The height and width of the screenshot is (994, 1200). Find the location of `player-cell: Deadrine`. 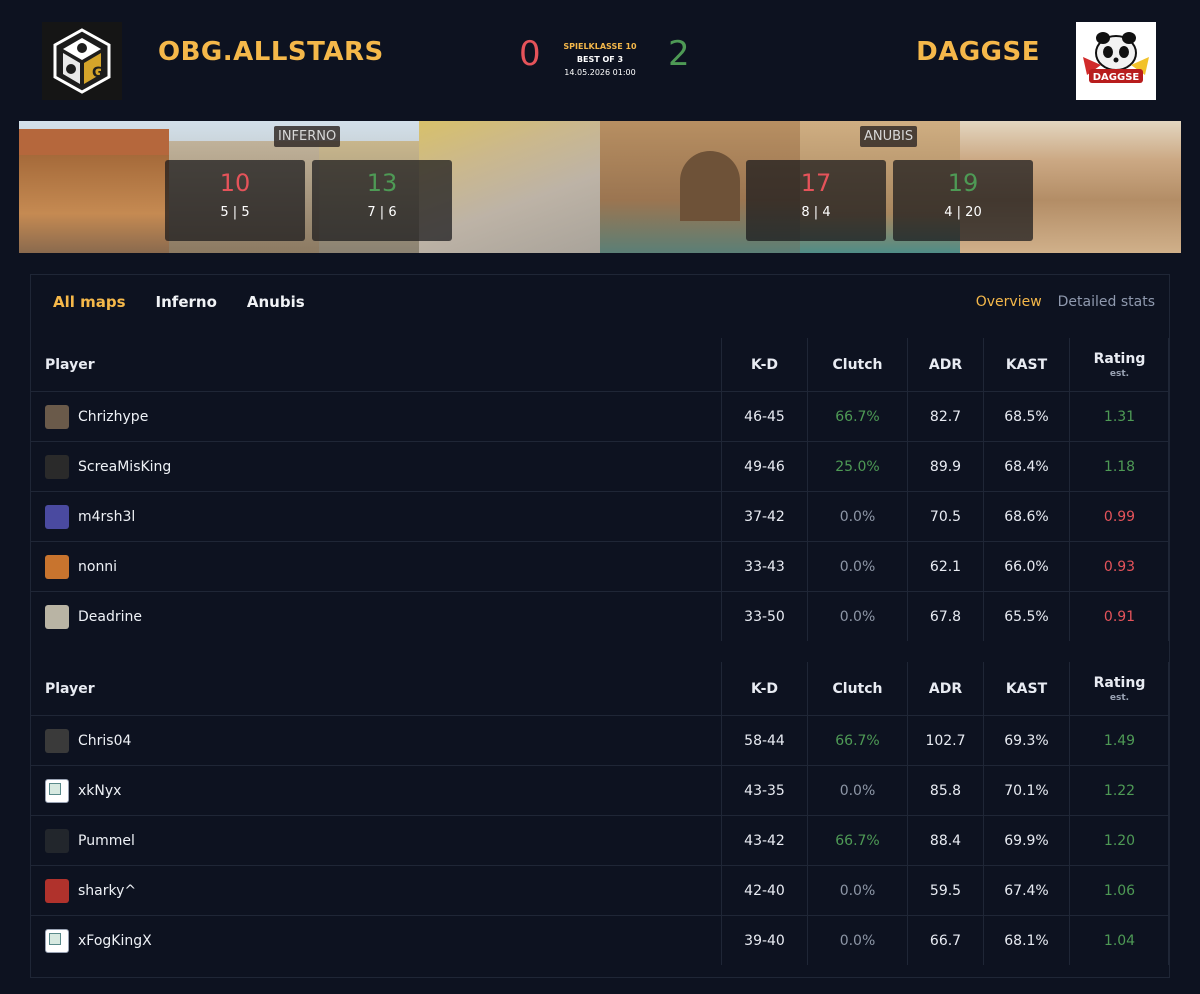

player-cell: Deadrine is located at coordinates (93, 616).